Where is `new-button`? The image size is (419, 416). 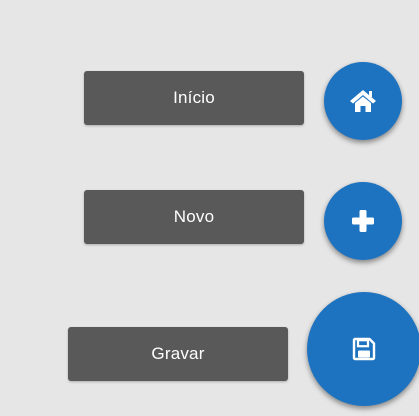
new-button is located at coordinates (363, 221).